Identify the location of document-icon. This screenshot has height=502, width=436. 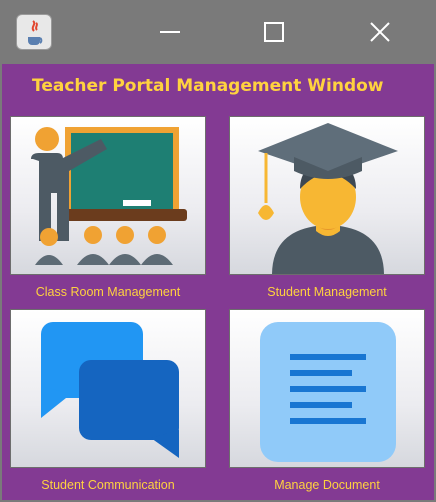
(328, 392).